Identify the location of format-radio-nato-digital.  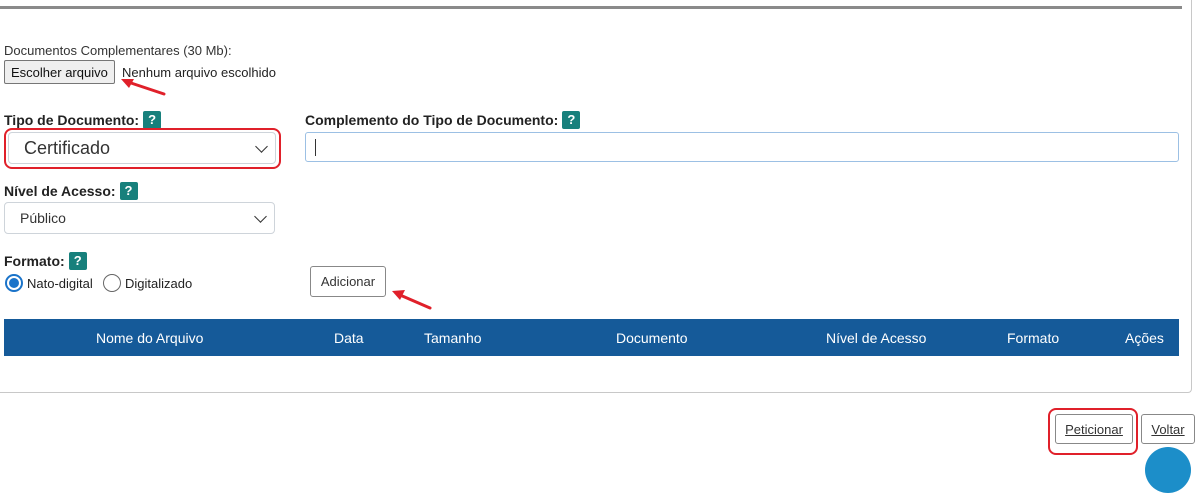
(14, 283).